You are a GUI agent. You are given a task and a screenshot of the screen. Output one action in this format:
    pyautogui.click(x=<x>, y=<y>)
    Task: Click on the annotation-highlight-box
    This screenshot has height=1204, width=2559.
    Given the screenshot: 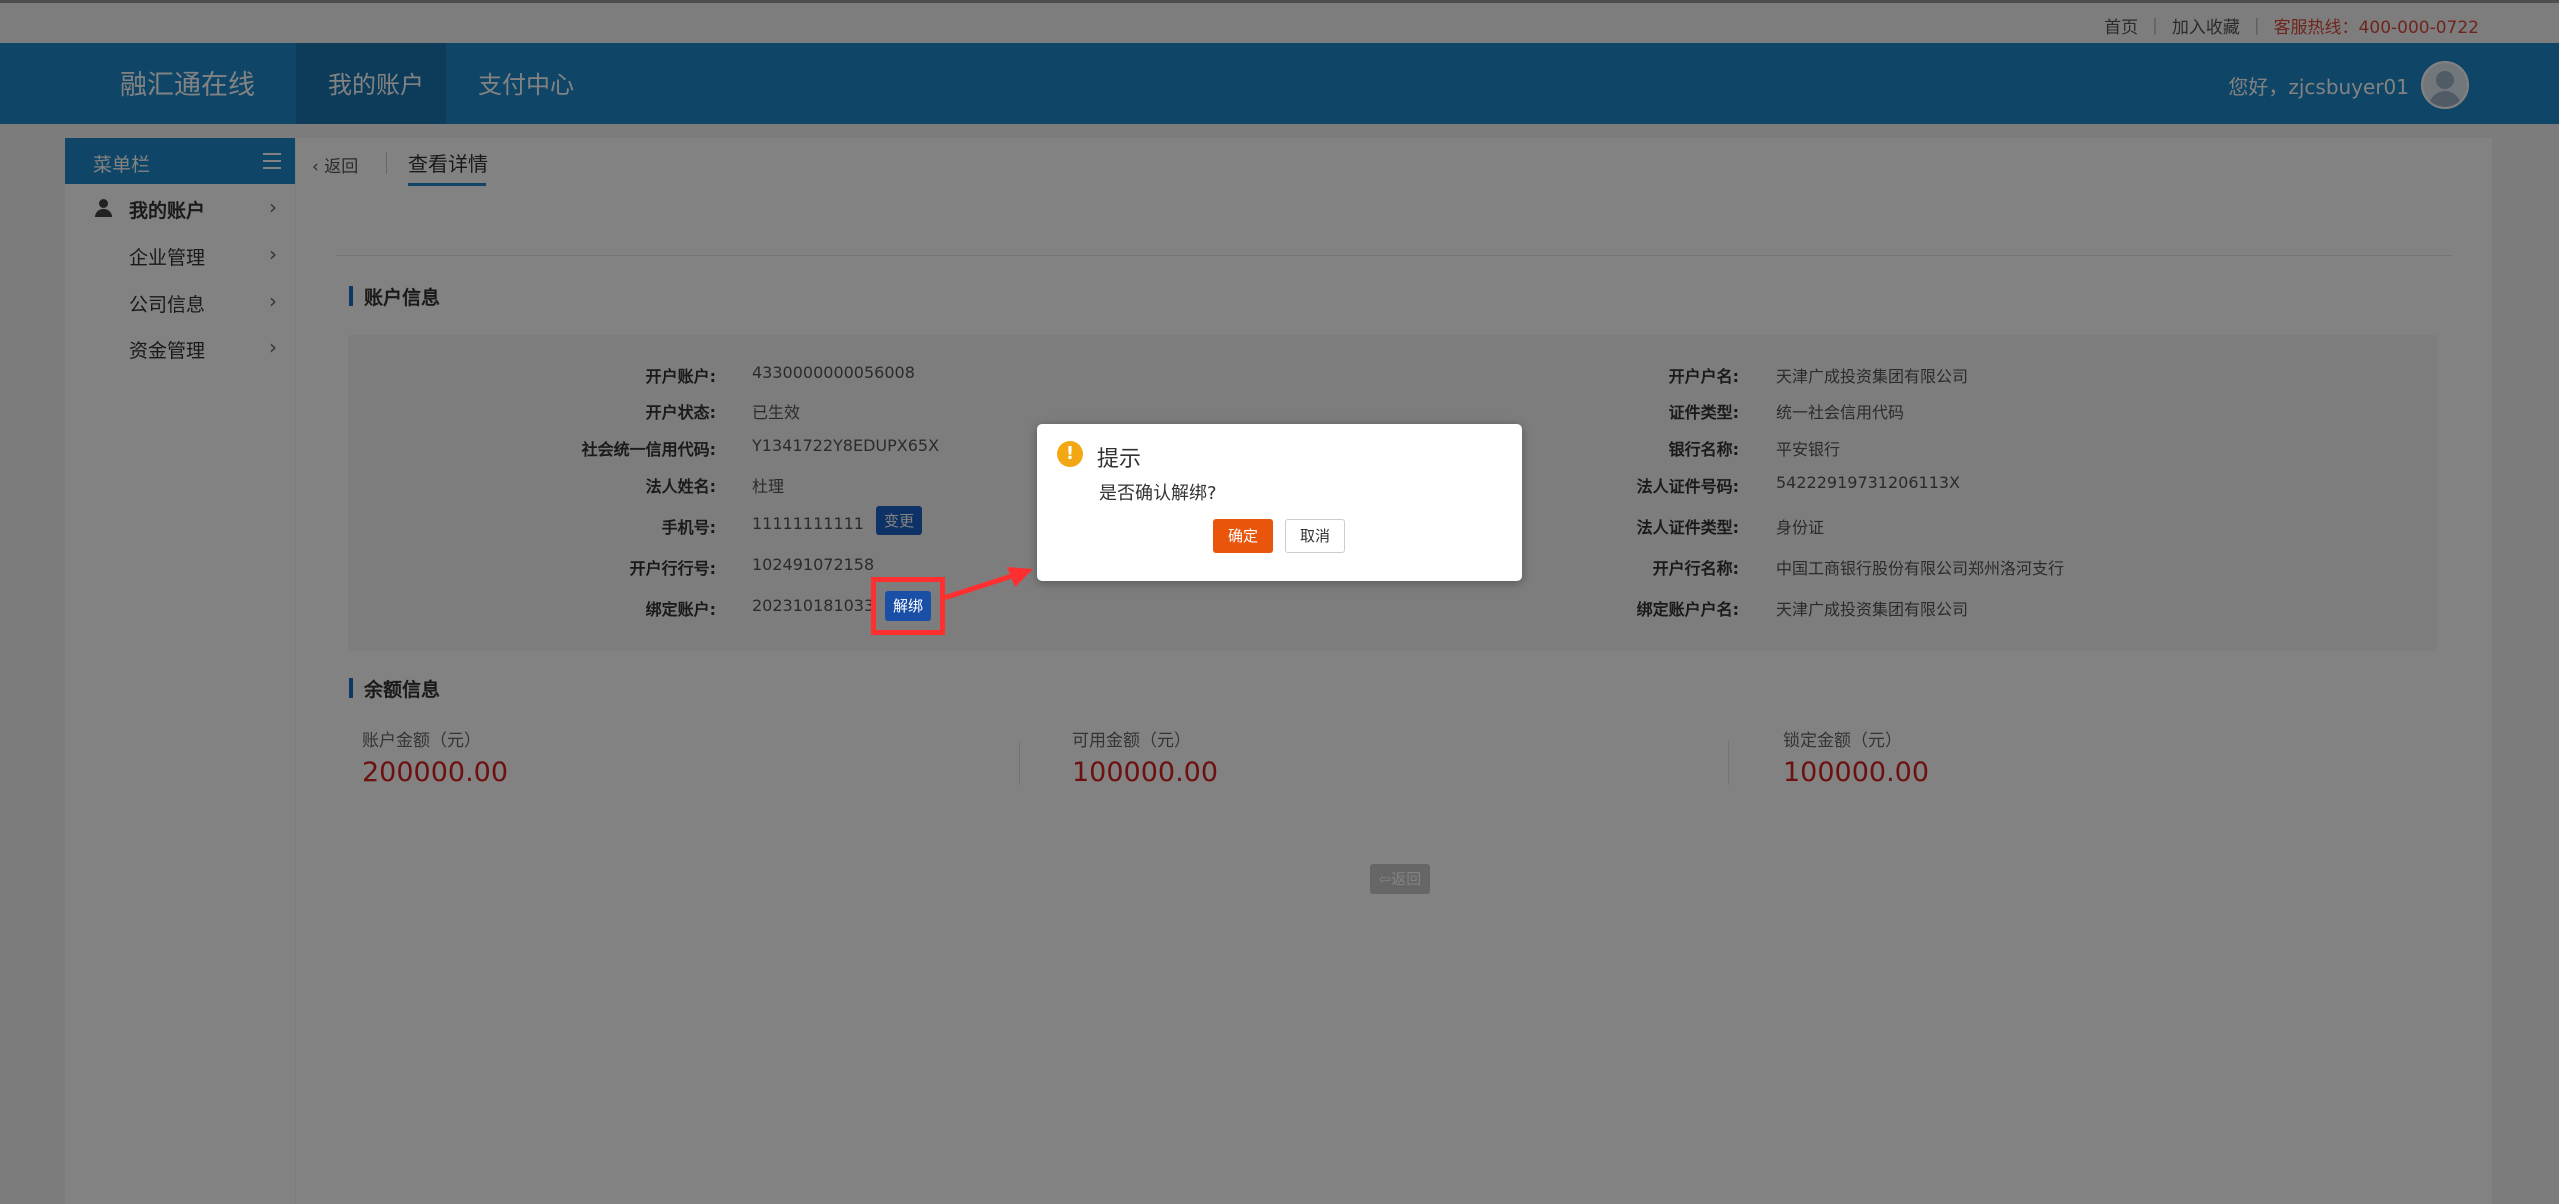 What is the action you would take?
    pyautogui.click(x=908, y=606)
    